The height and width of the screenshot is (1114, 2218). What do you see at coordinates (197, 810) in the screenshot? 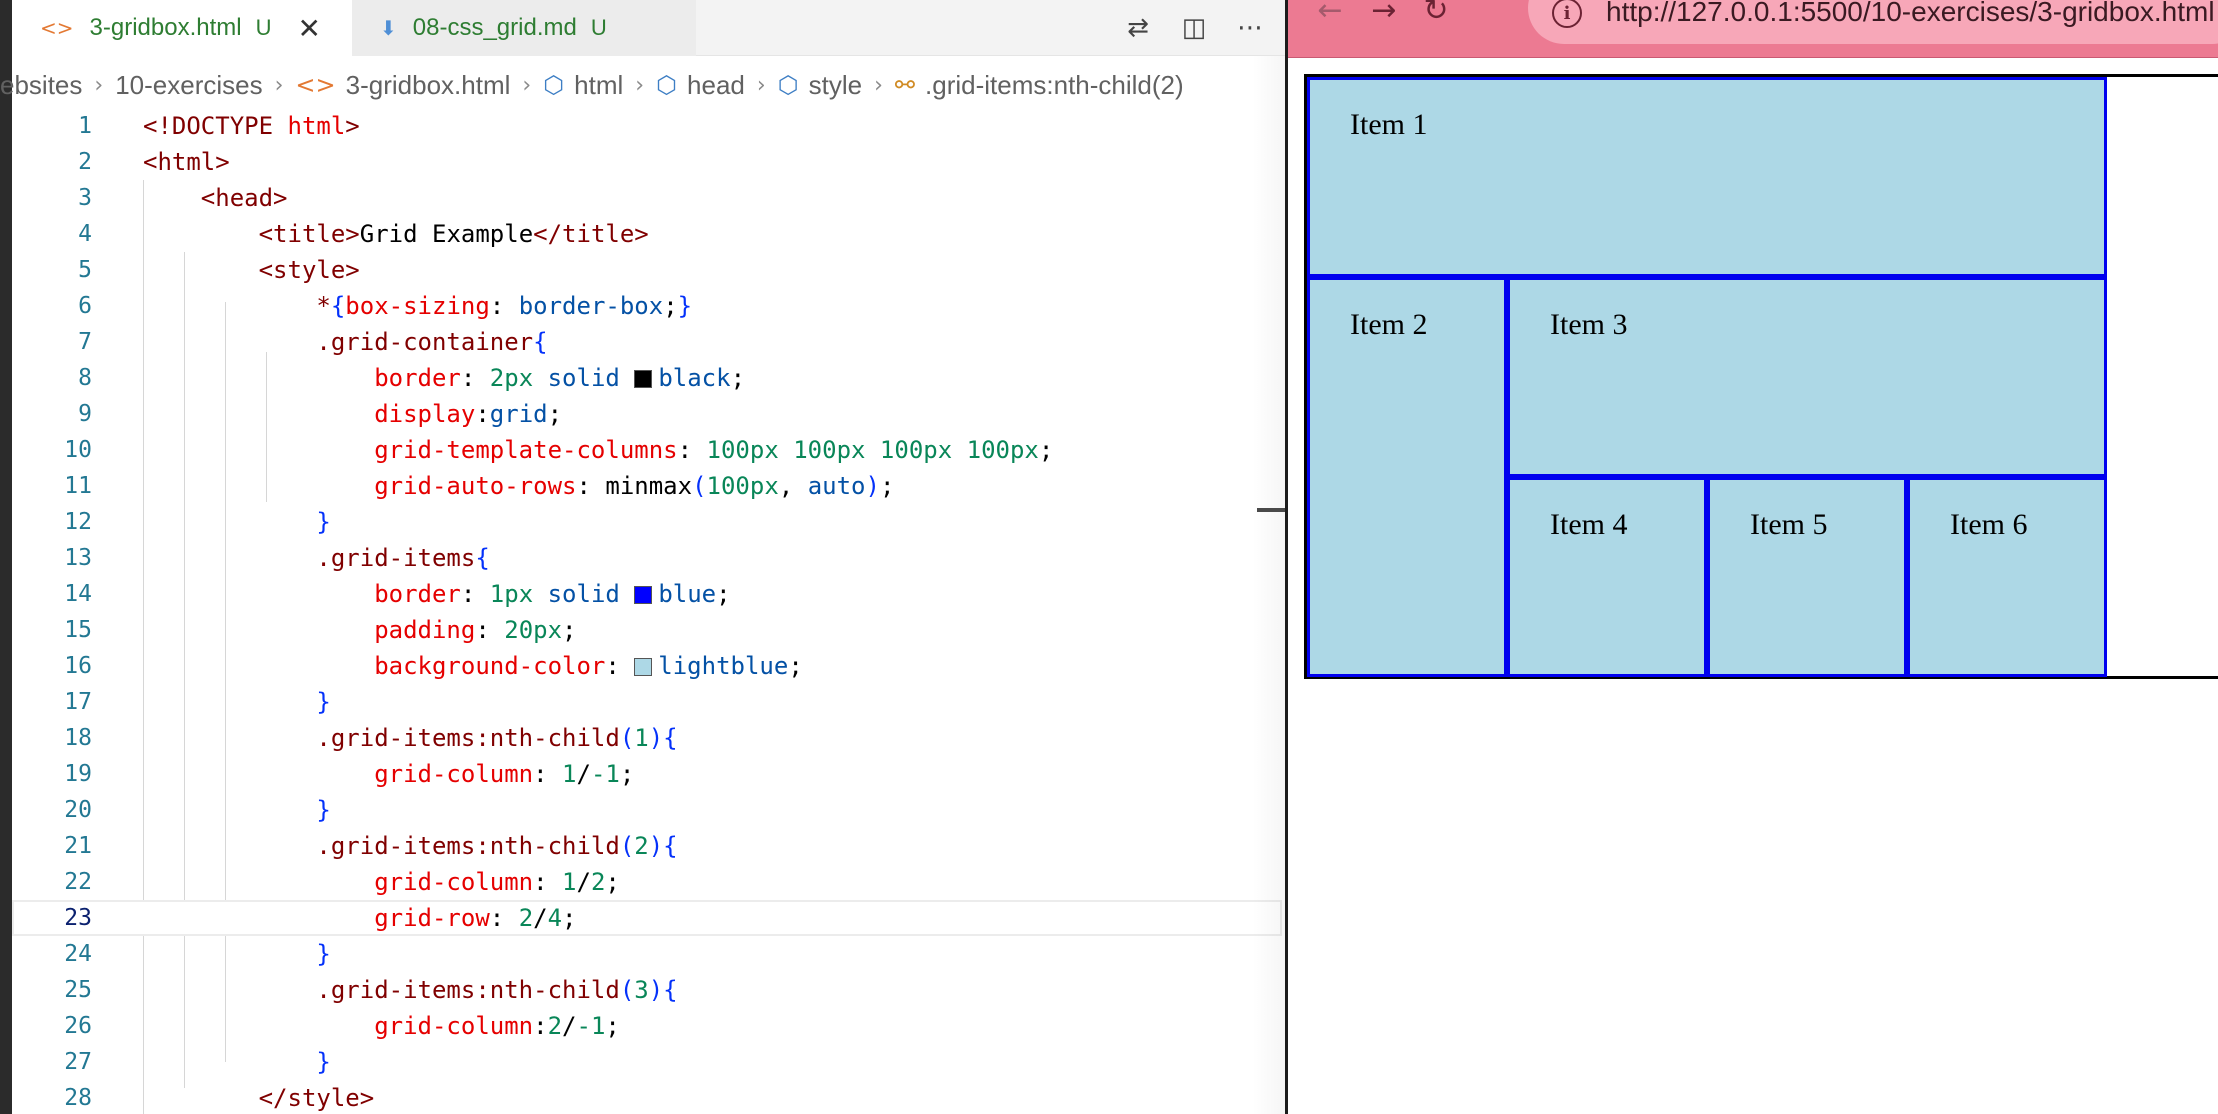
I see `code-line: 20 }` at bounding box center [197, 810].